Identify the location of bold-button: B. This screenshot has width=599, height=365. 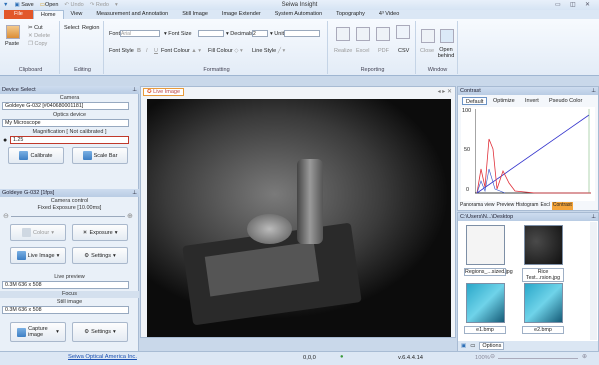
(139, 51).